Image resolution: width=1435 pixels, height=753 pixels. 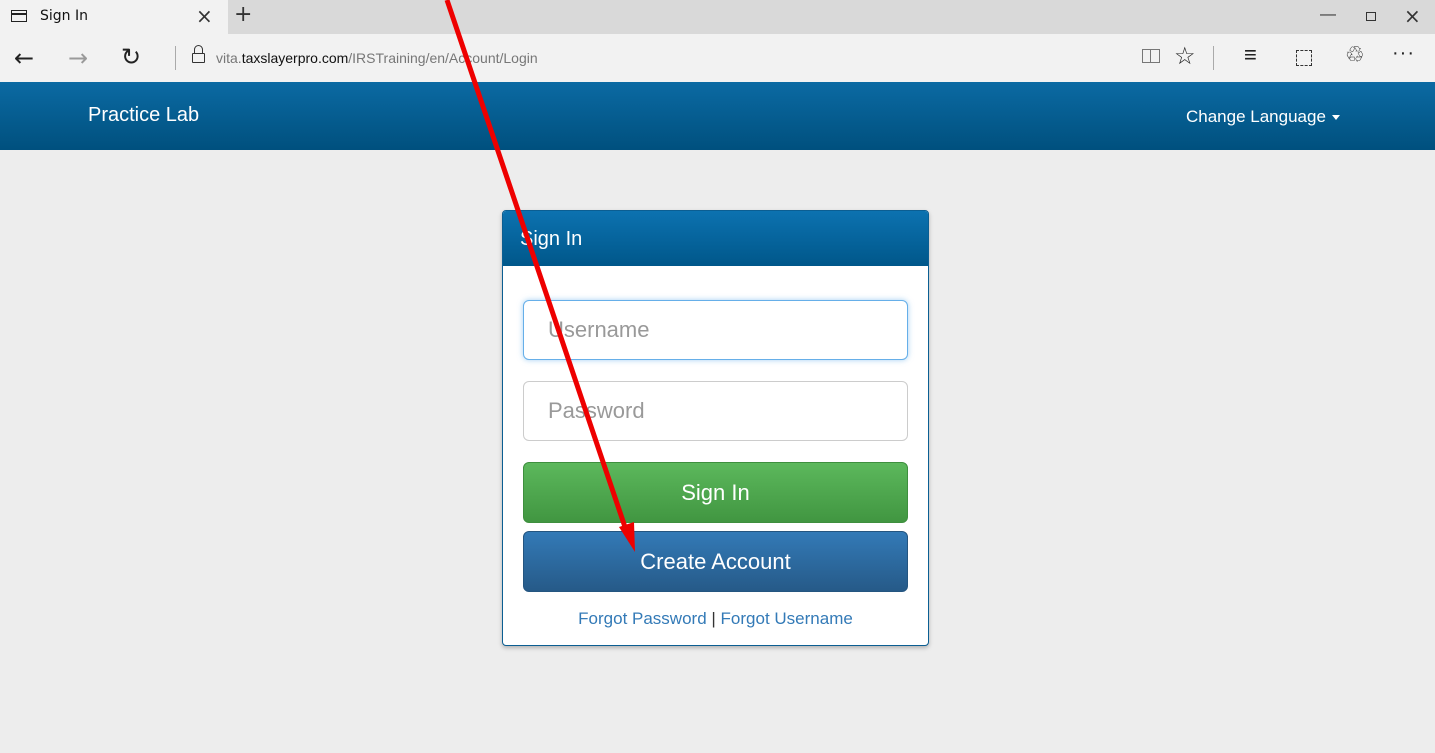 What do you see at coordinates (715, 330) in the screenshot?
I see `username-input` at bounding box center [715, 330].